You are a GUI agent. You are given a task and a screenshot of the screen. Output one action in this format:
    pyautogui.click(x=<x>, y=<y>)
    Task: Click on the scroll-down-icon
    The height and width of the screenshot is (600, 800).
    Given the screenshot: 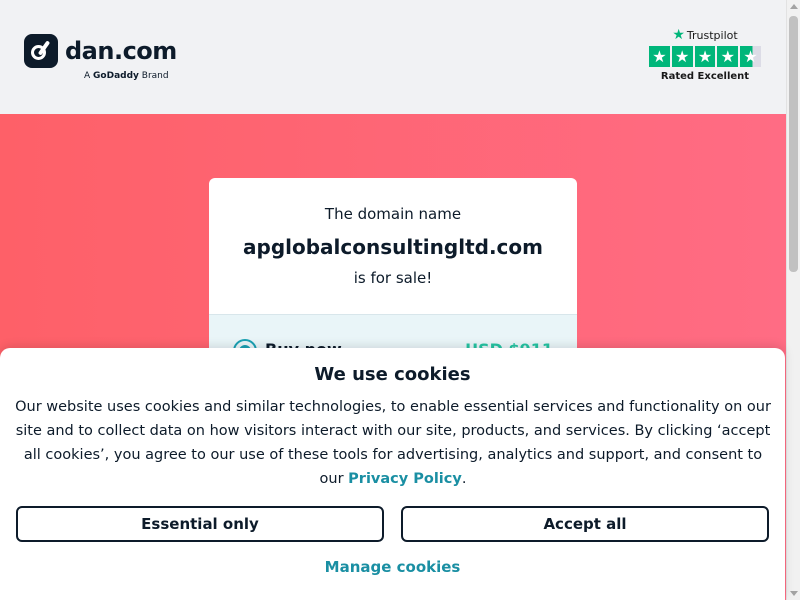 What is the action you would take?
    pyautogui.click(x=794, y=593)
    